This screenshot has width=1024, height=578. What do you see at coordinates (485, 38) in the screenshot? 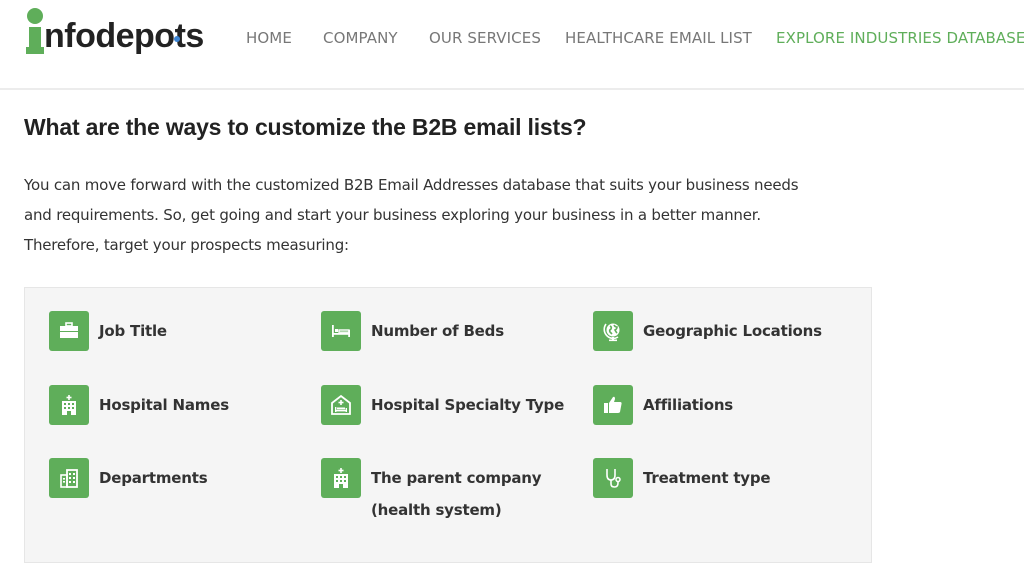
I see `nav-our-services: OUR SERVICES` at bounding box center [485, 38].